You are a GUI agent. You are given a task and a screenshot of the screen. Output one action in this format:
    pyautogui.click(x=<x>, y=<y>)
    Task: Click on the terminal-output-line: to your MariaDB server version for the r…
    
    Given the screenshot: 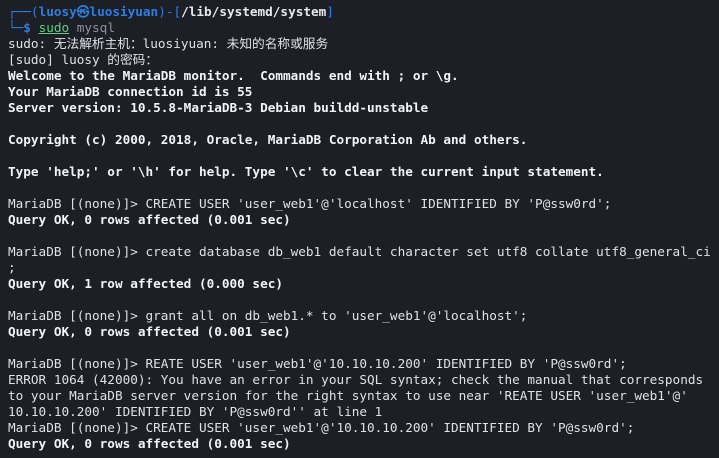 What is the action you would take?
    pyautogui.click(x=348, y=395)
    